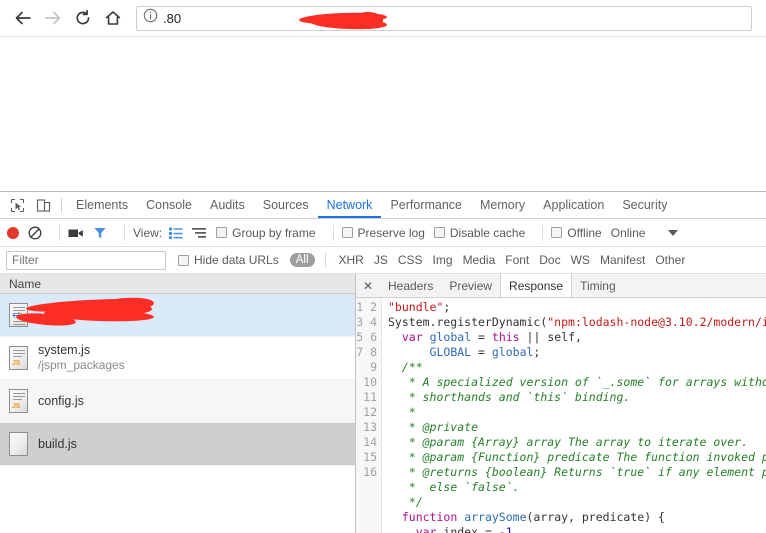 The image size is (766, 533). What do you see at coordinates (536, 286) in the screenshot?
I see `detail-tab-response: Response` at bounding box center [536, 286].